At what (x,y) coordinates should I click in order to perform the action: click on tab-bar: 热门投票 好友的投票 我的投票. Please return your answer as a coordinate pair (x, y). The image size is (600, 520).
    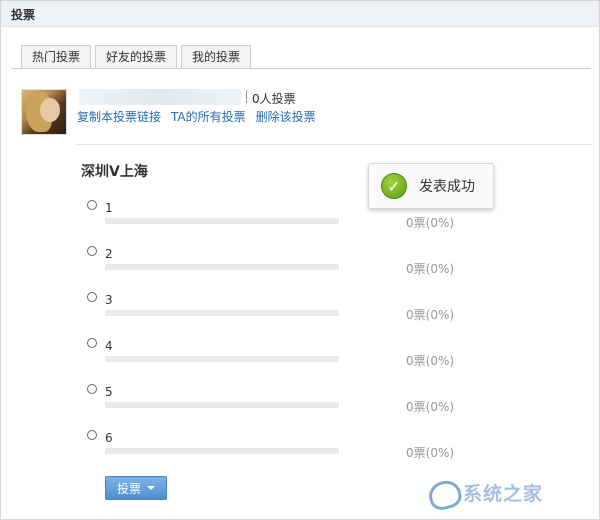
    Looking at the image, I should click on (138, 57).